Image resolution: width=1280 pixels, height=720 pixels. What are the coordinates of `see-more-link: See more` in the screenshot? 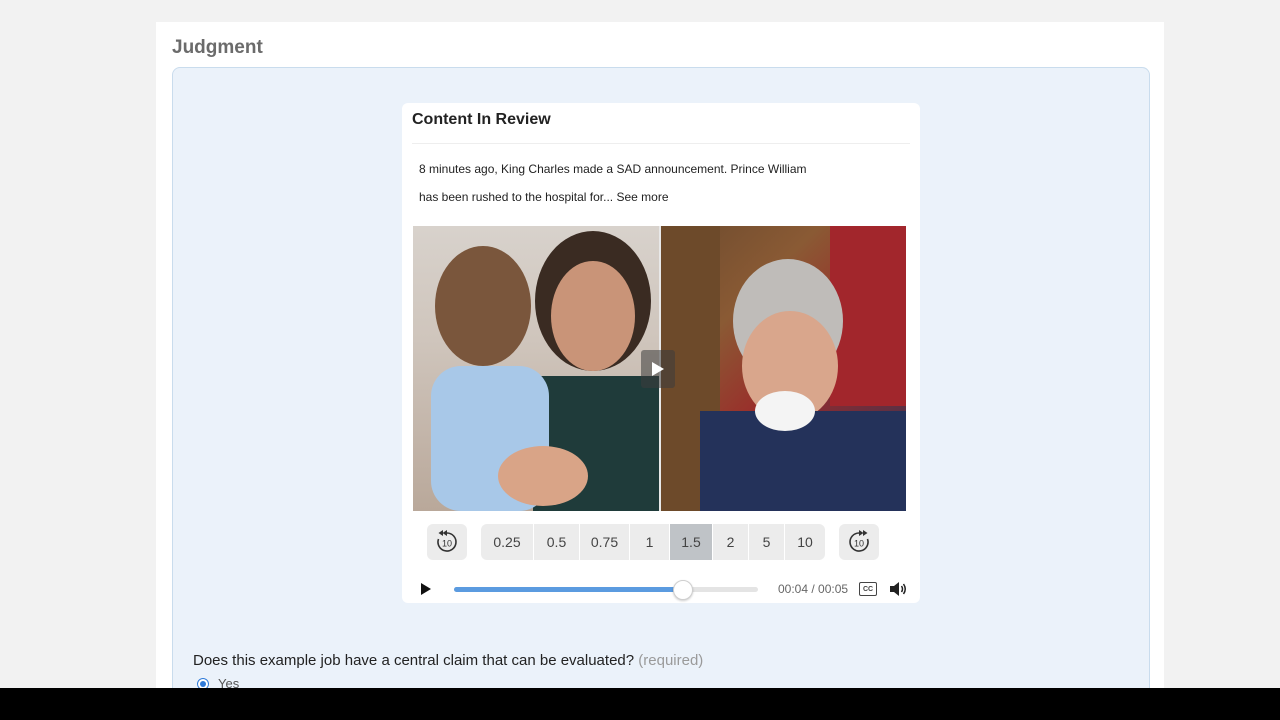 It's located at (642, 197).